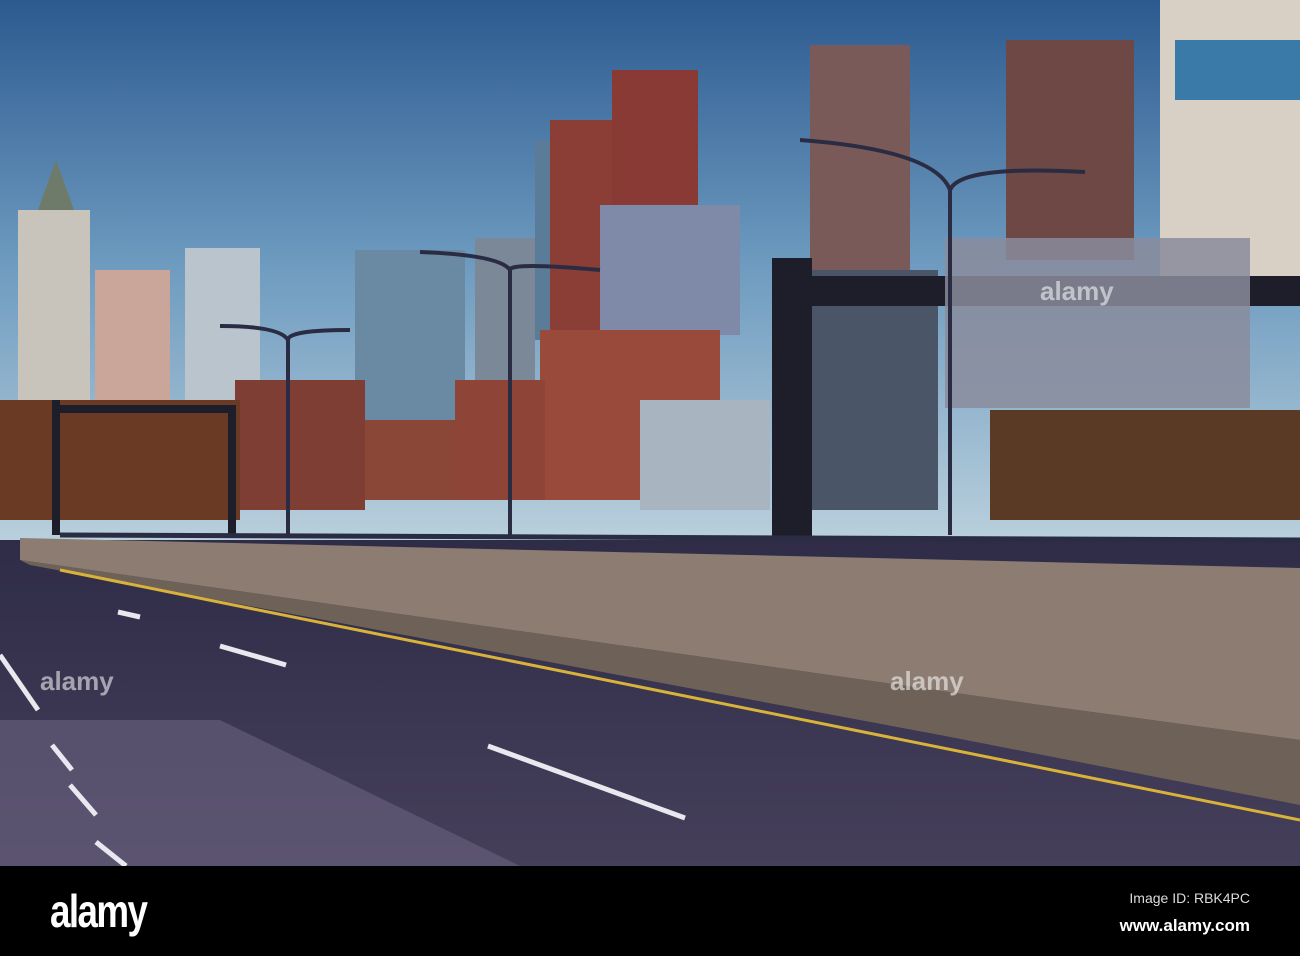 The image size is (1300, 956). Describe the element at coordinates (1184, 925) in the screenshot. I see `site-url: www.alamy.com` at that location.